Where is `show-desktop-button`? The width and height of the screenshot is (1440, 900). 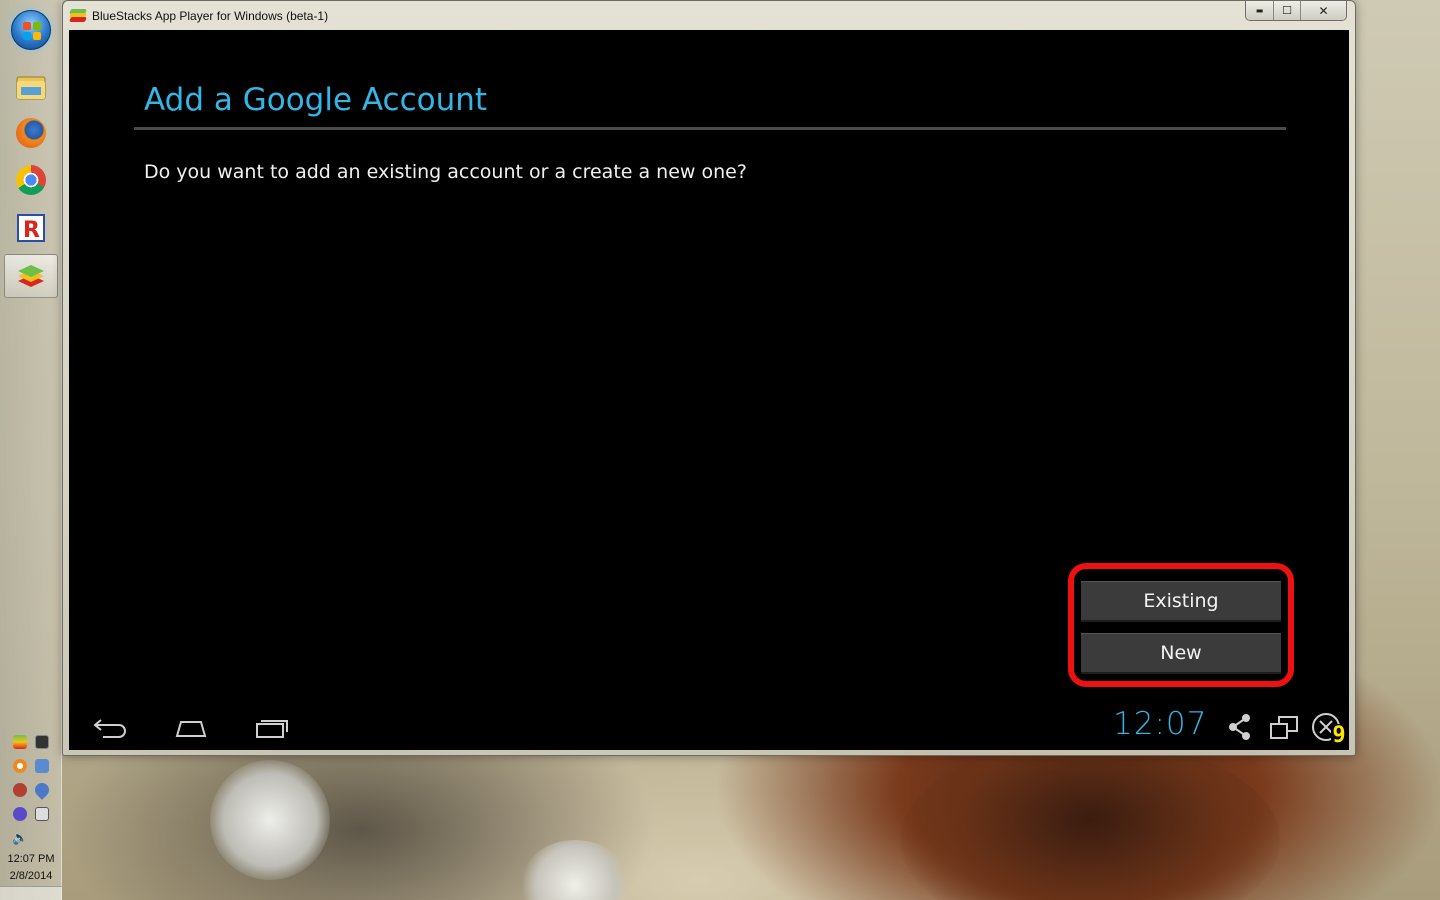 show-desktop-button is located at coordinates (31, 893).